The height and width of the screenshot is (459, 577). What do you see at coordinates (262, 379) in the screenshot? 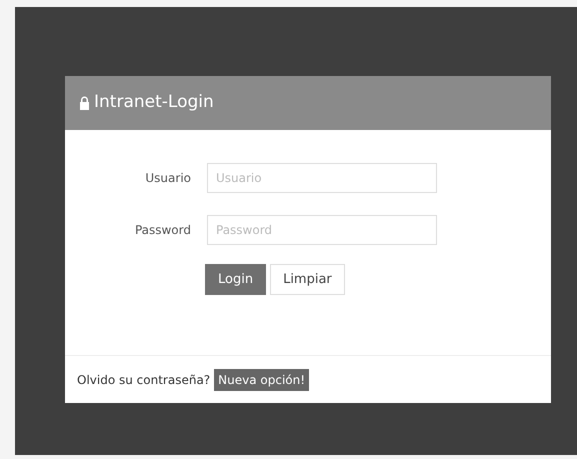
I see `new-option-badge: Nueva opción!` at bounding box center [262, 379].